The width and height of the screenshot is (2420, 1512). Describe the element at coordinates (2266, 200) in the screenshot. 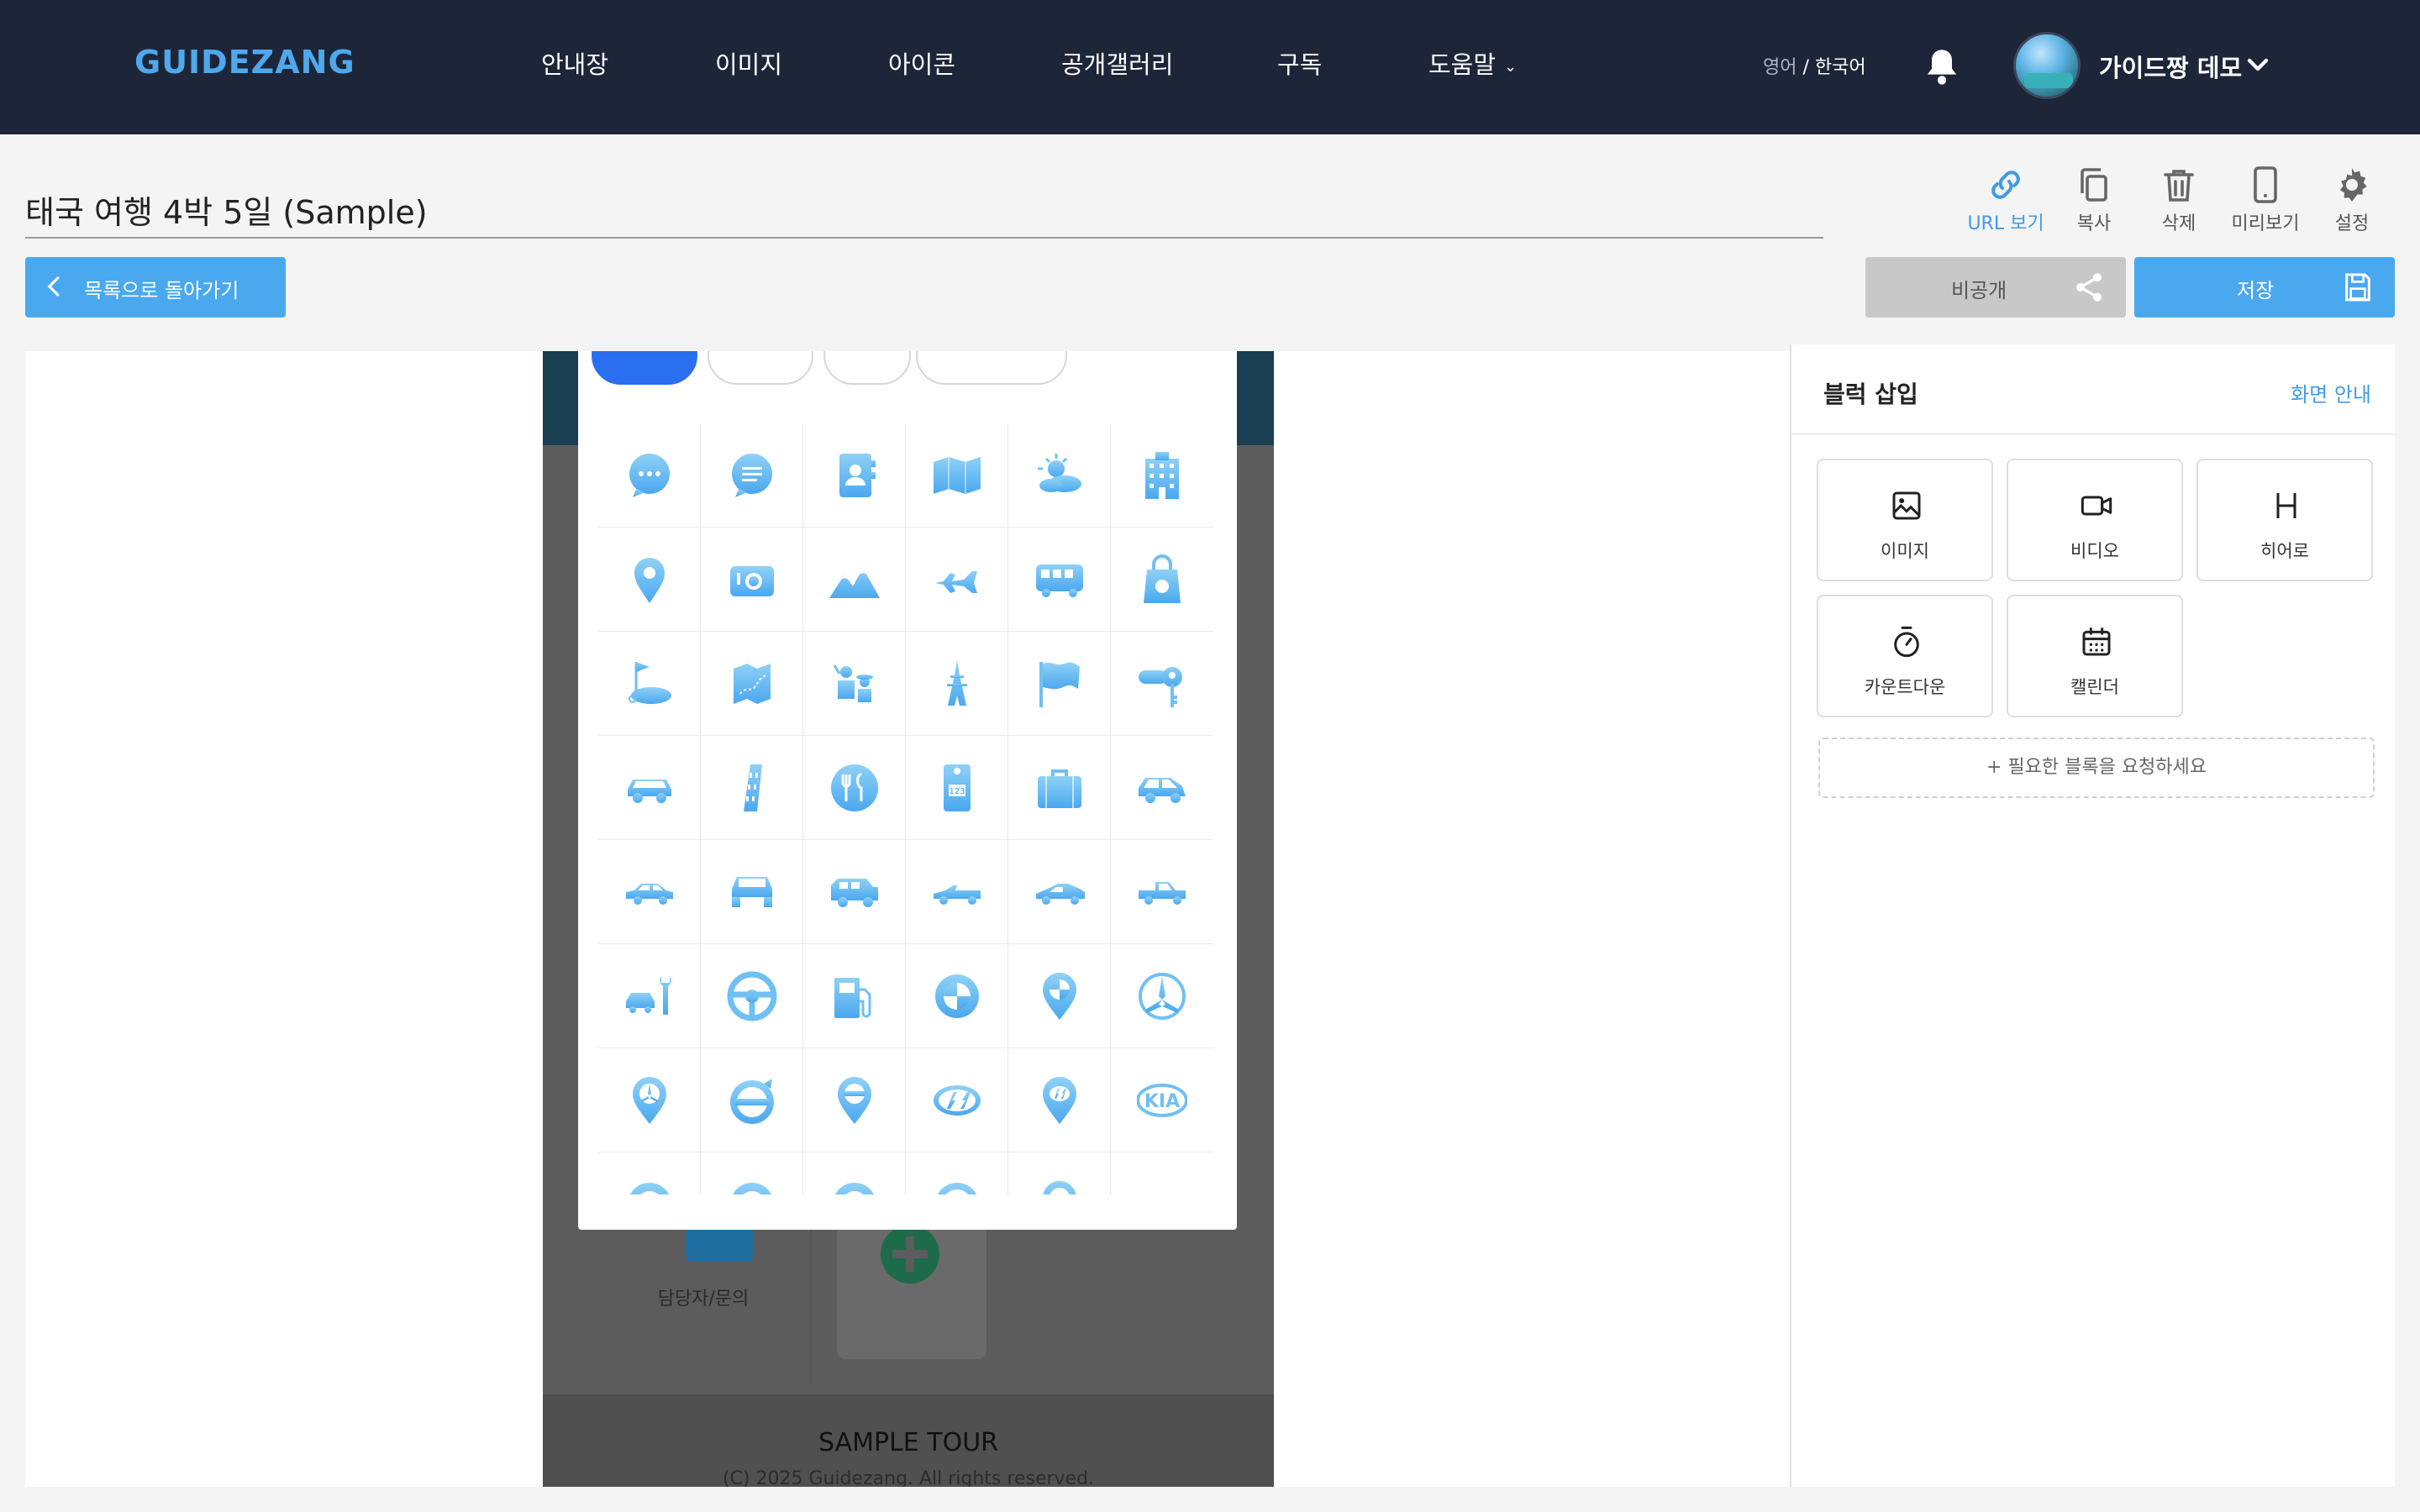

I see `preview-button: 미리보기` at that location.